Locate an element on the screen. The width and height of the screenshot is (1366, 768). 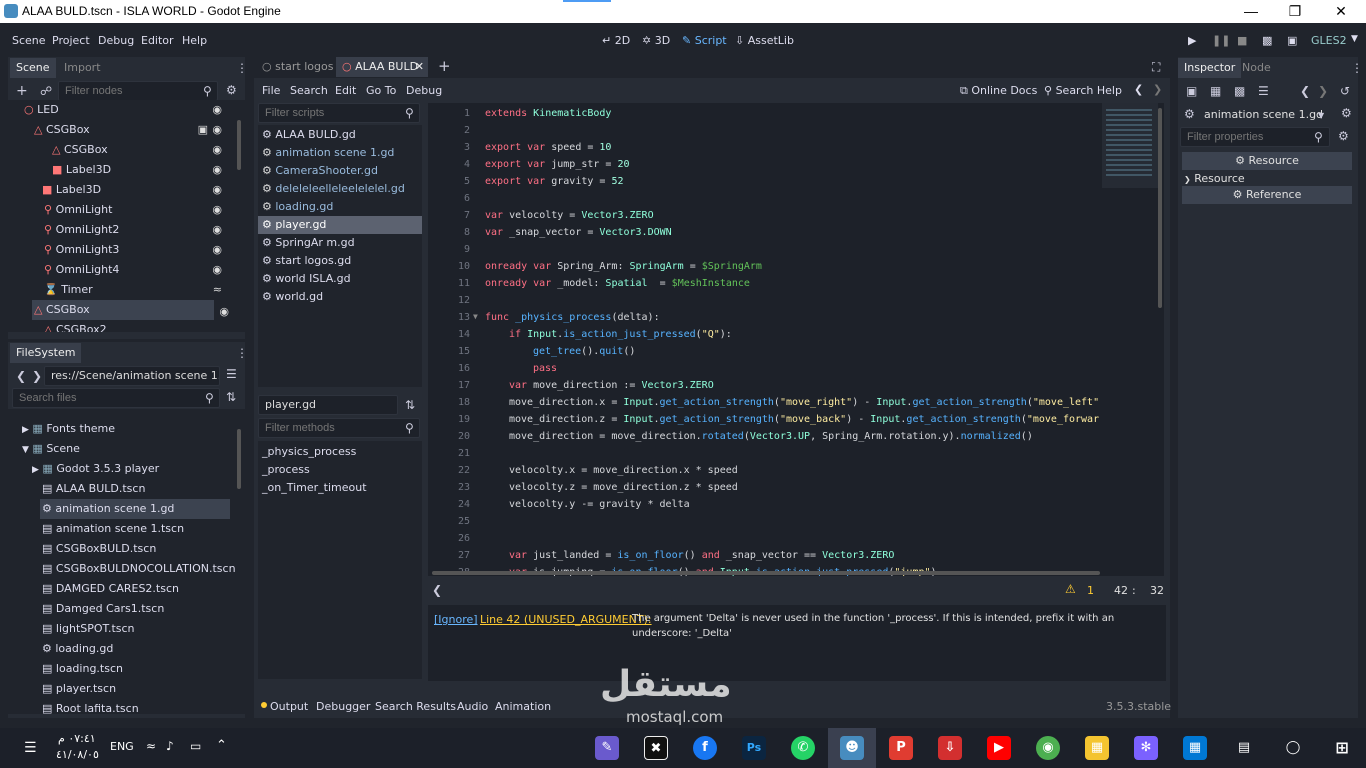
file-item: ▤ animation scene 1.tscn is located at coordinates (113, 529).